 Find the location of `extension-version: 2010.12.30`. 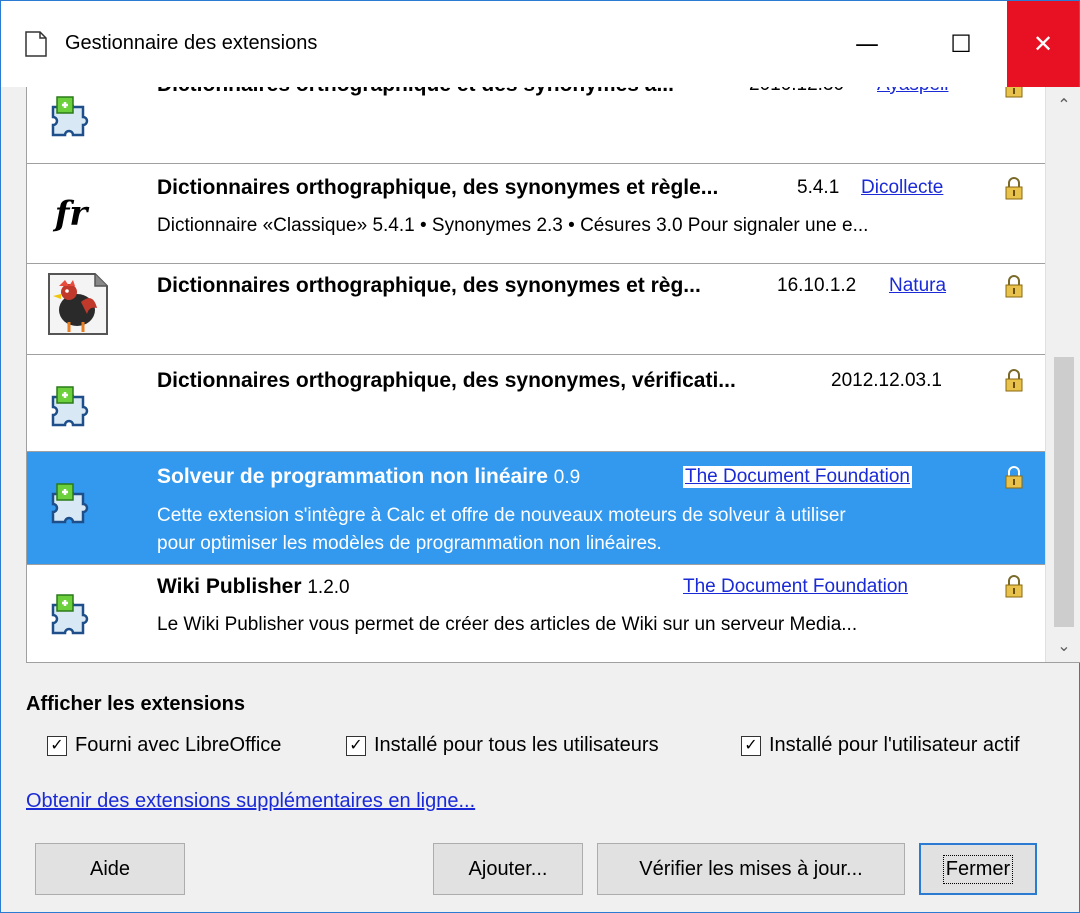

extension-version: 2010.12.30 is located at coordinates (796, 91).